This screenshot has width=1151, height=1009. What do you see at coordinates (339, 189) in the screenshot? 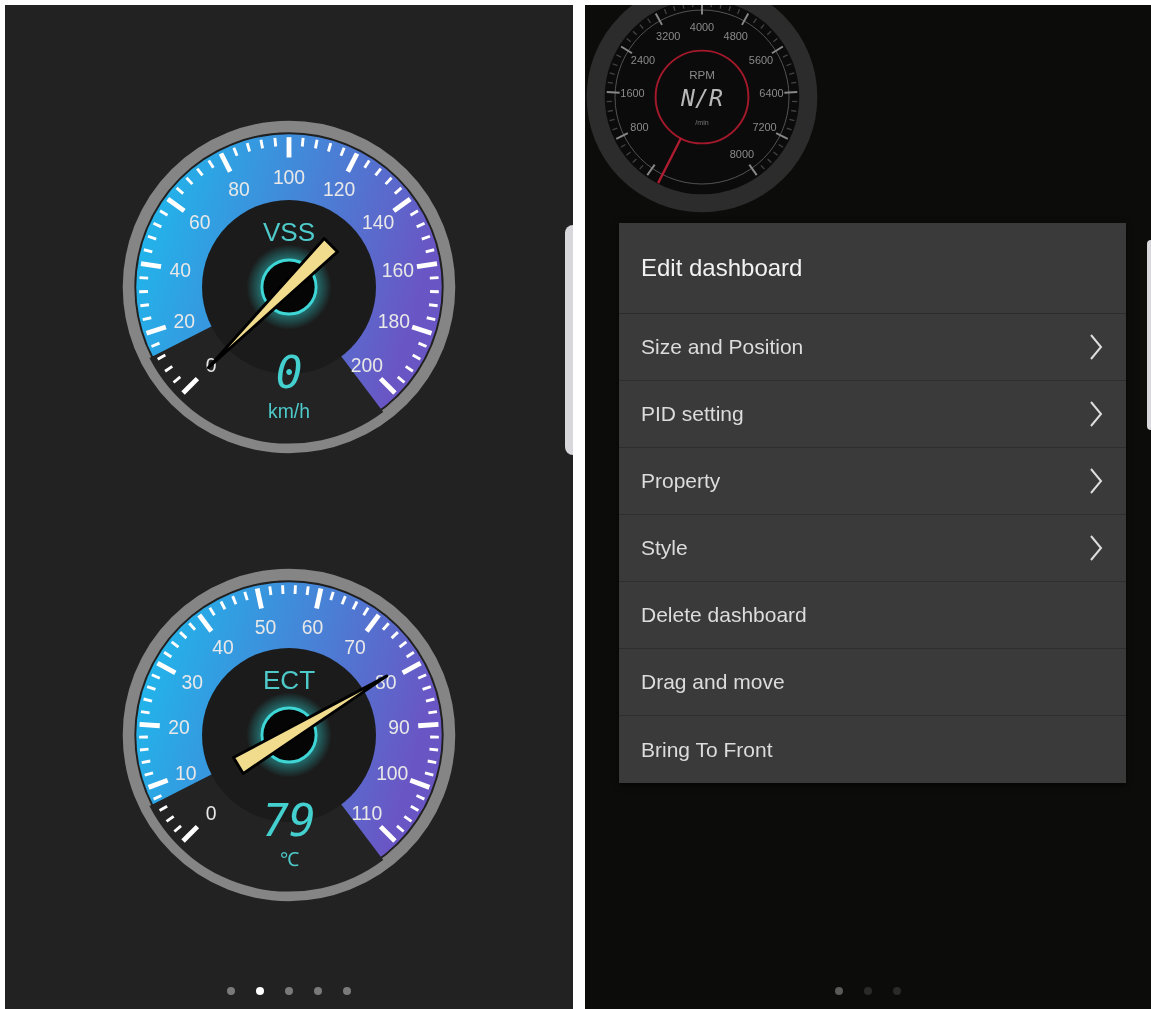
I see `scale-label: 120` at bounding box center [339, 189].